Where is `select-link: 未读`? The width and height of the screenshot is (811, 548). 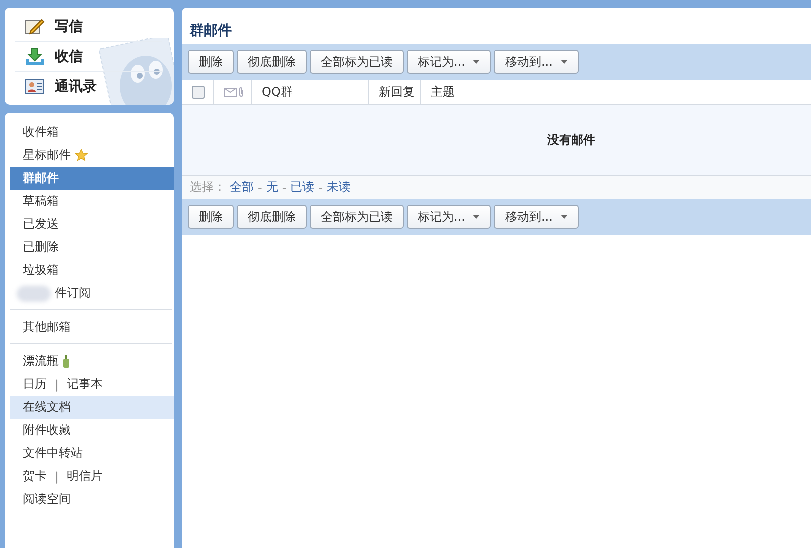 select-link: 未读 is located at coordinates (339, 187).